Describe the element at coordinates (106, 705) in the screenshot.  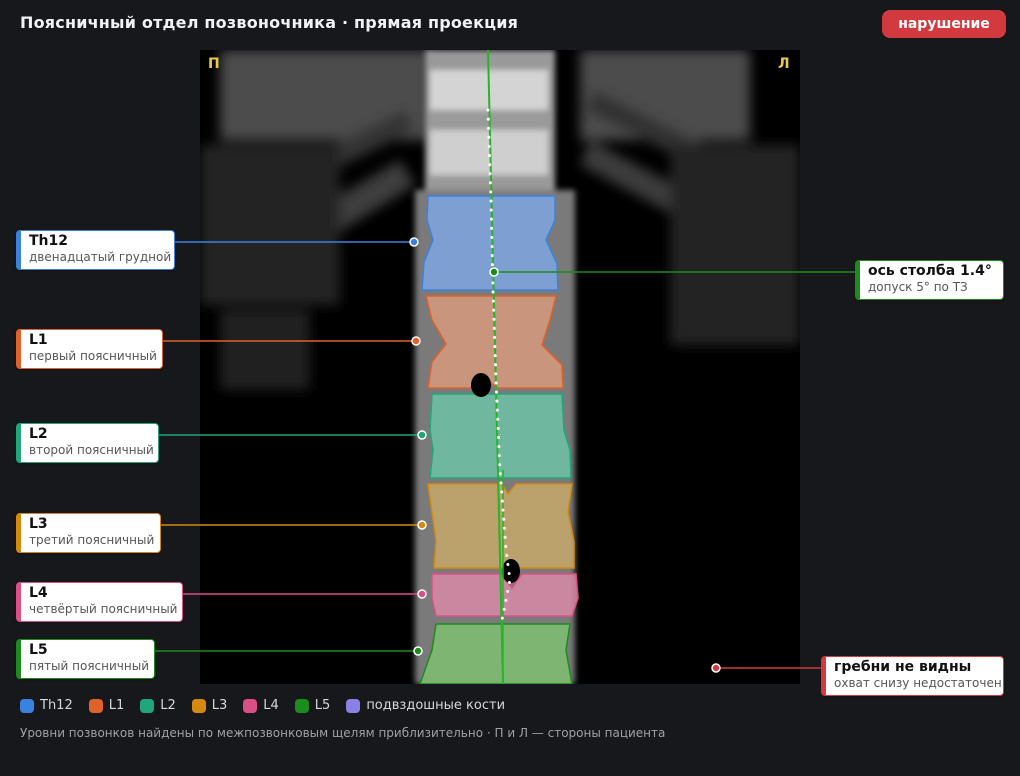
I see `legend-item-l1: L1` at that location.